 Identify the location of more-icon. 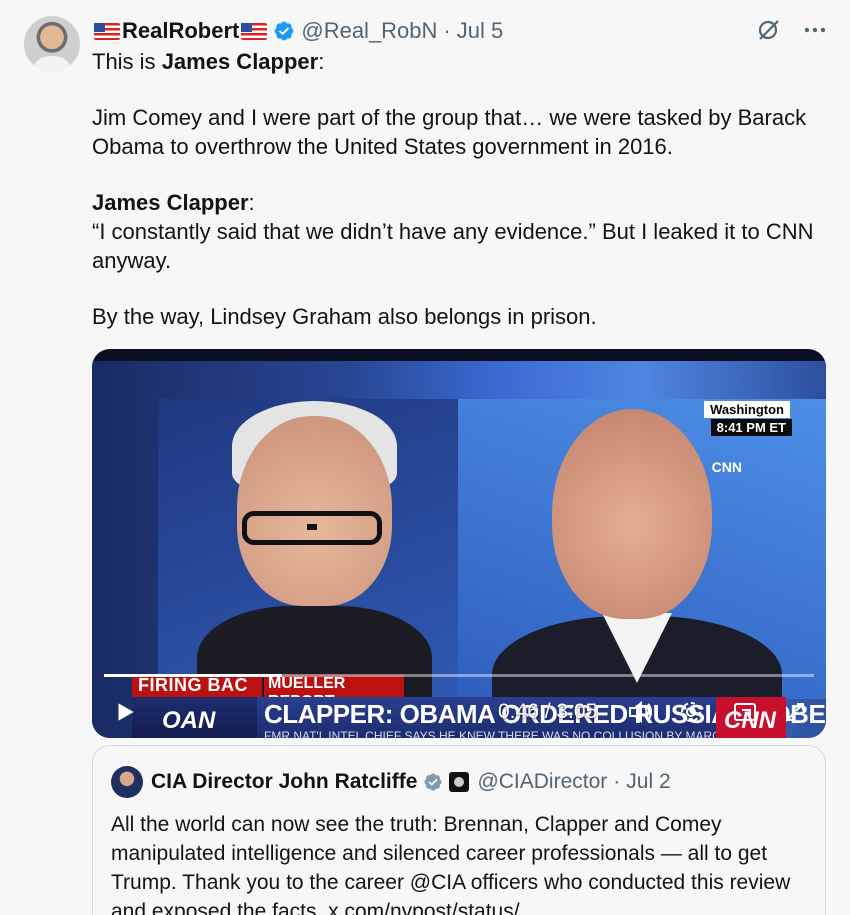
(815, 30).